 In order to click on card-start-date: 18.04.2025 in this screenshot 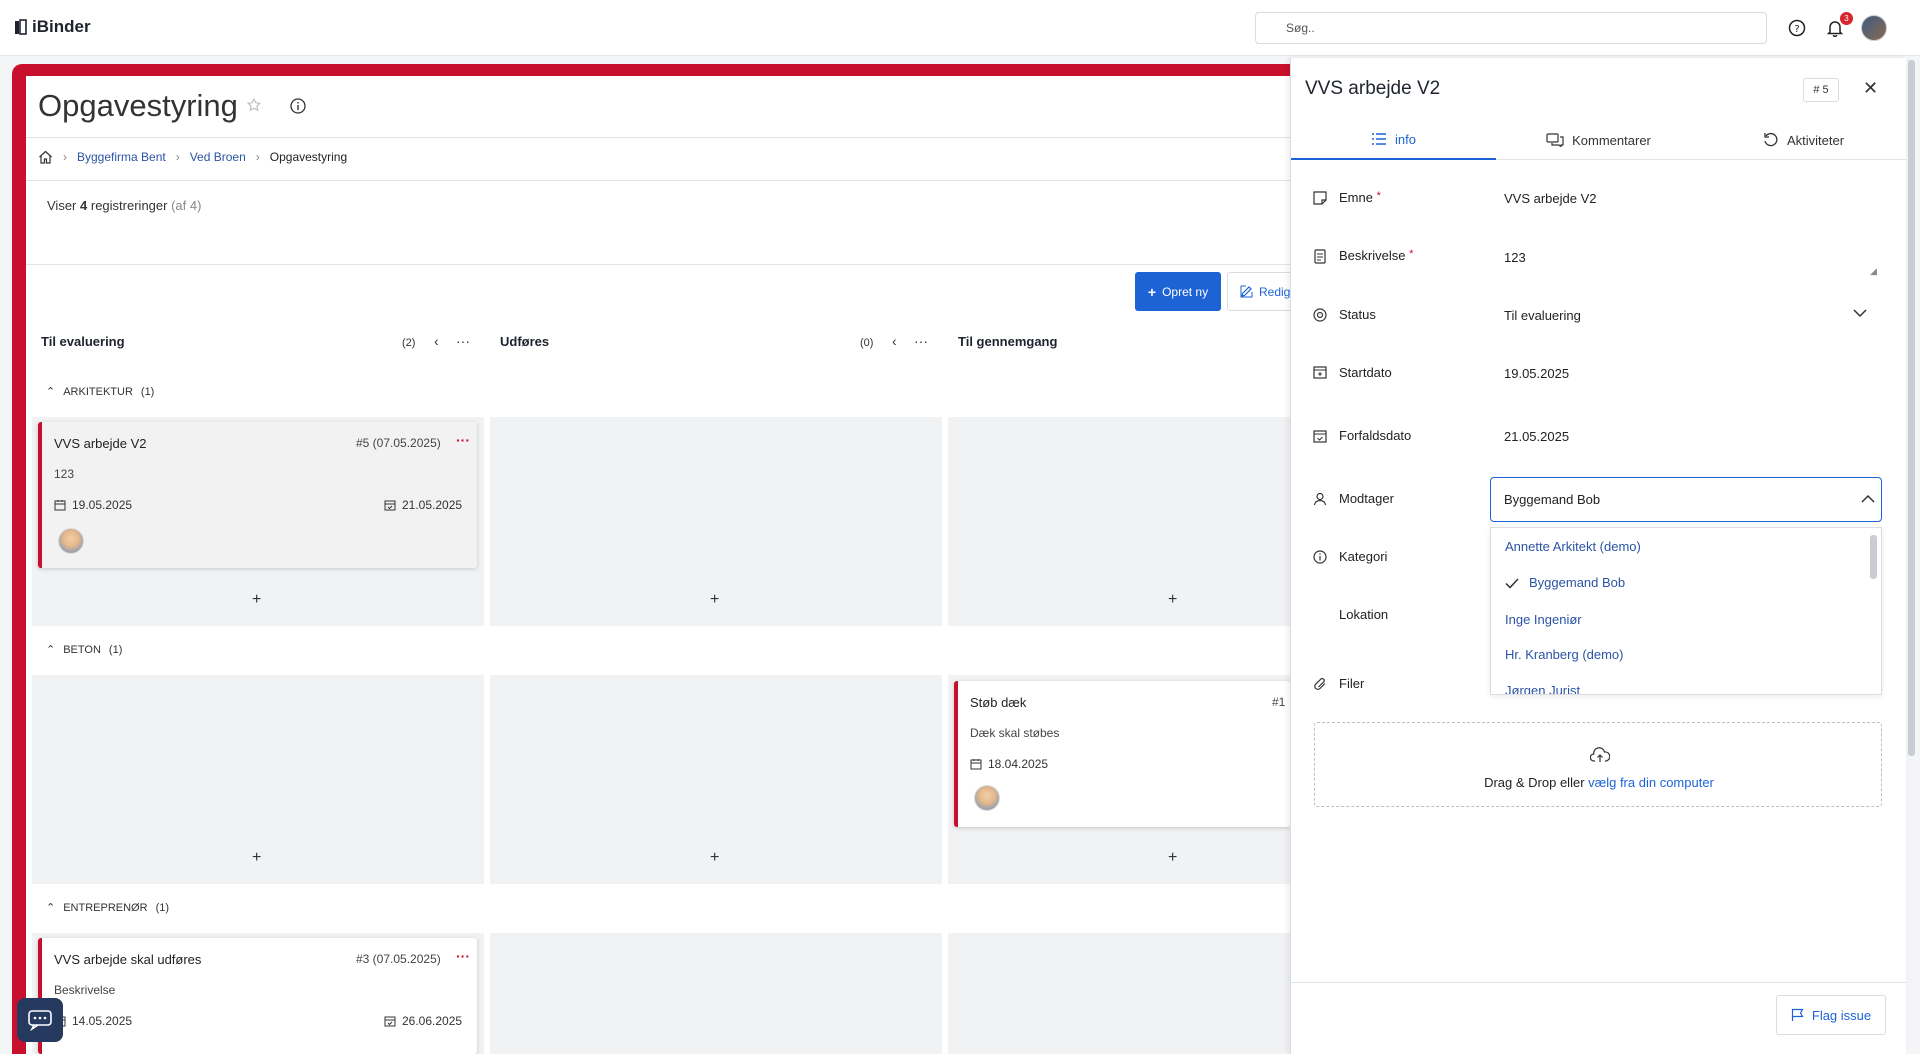, I will do `click(1009, 764)`.